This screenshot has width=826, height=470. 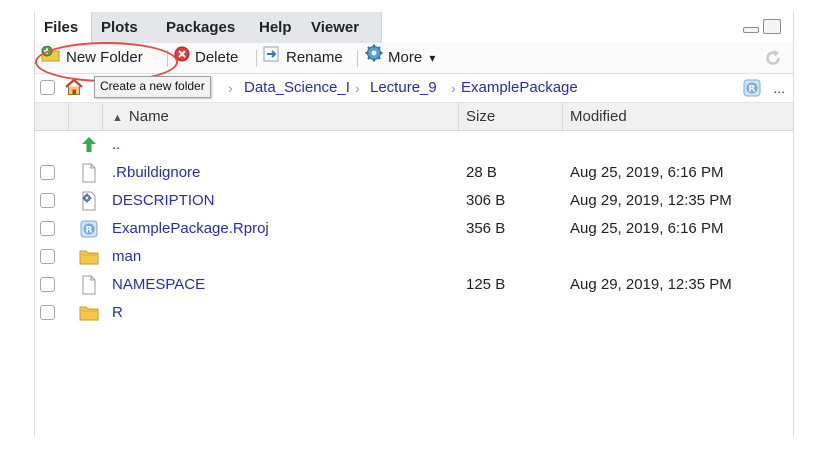 I want to click on column-header-name-label: Name, so click(x=148, y=116).